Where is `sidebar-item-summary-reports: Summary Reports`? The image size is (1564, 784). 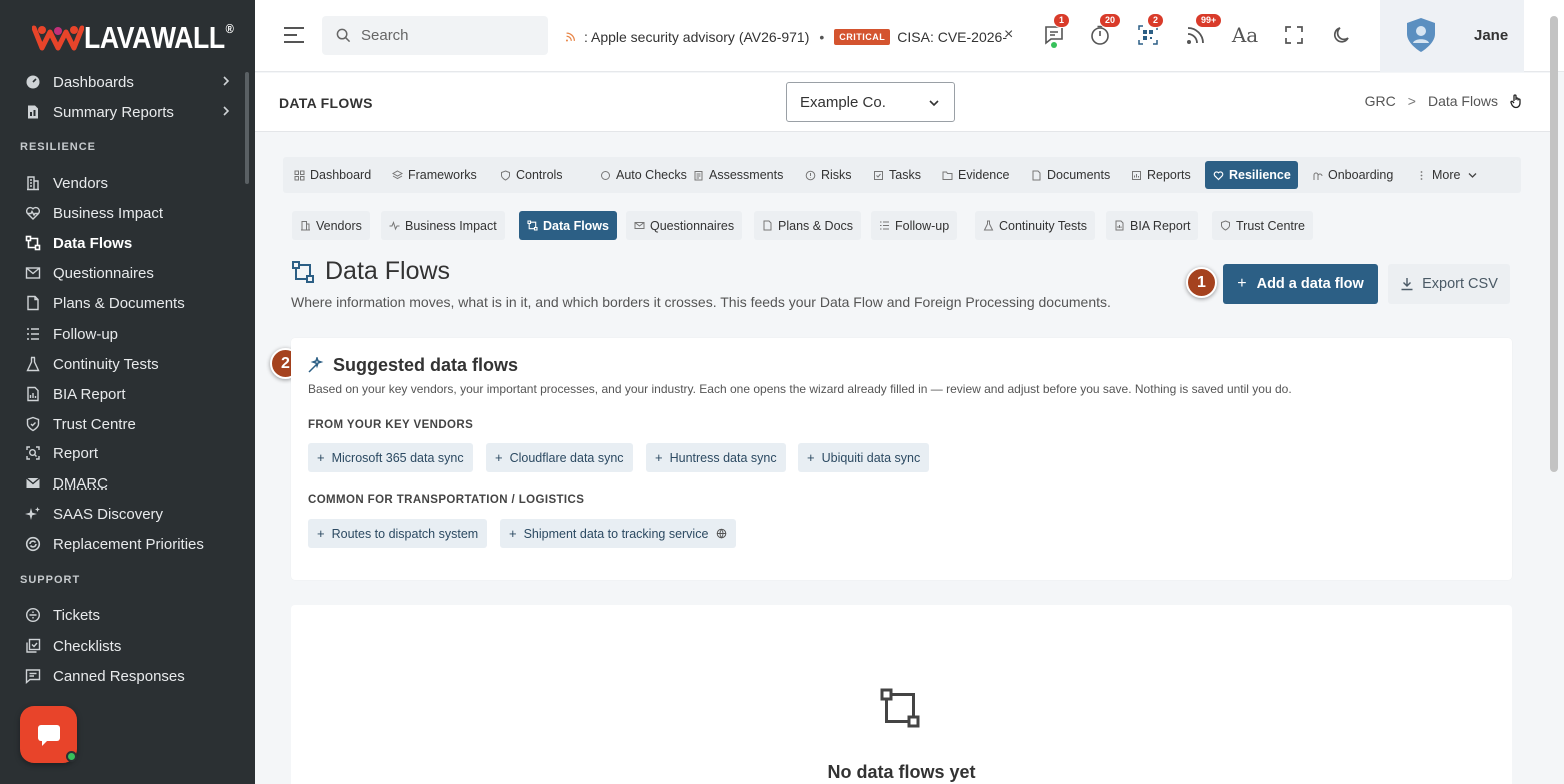
sidebar-item-summary-reports: Summary Reports is located at coordinates (131, 112).